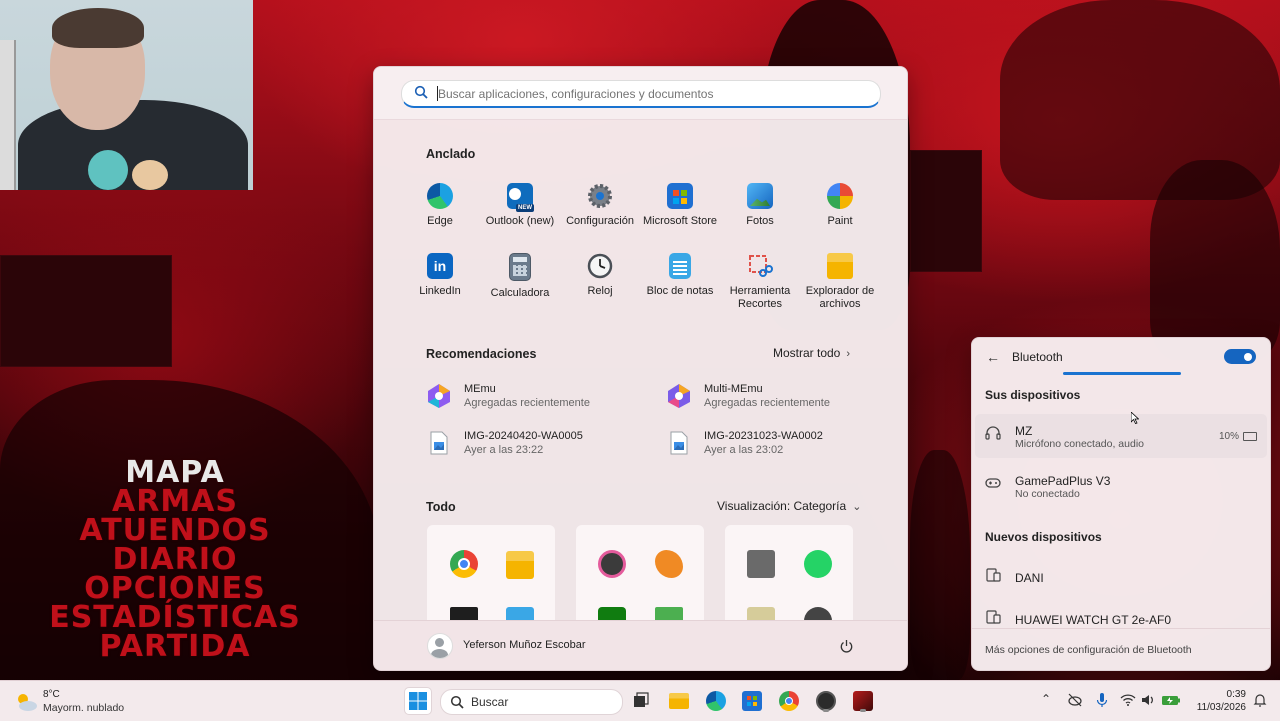 This screenshot has width=1280, height=721. Describe the element at coordinates (600, 275) in the screenshot. I see `pinned-app-clock: Reloj` at that location.